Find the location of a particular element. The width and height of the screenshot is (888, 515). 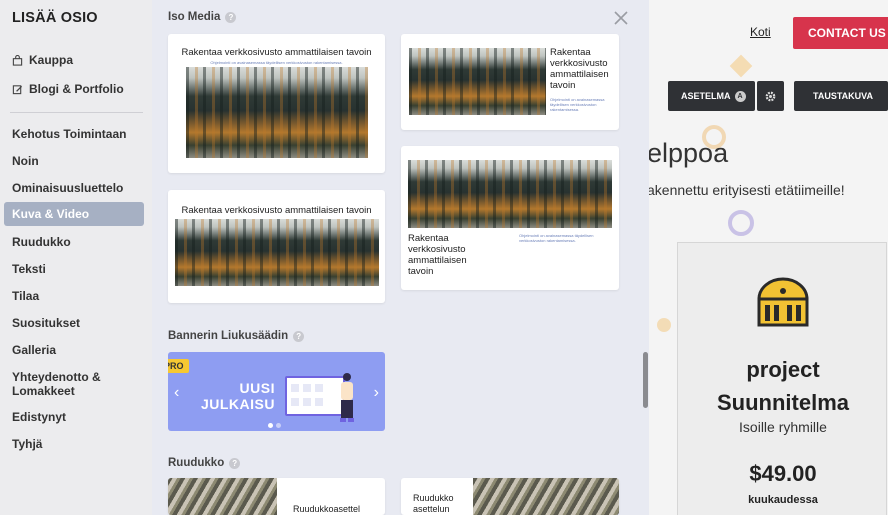

slider-prev-icon: ‹ is located at coordinates (176, 393).